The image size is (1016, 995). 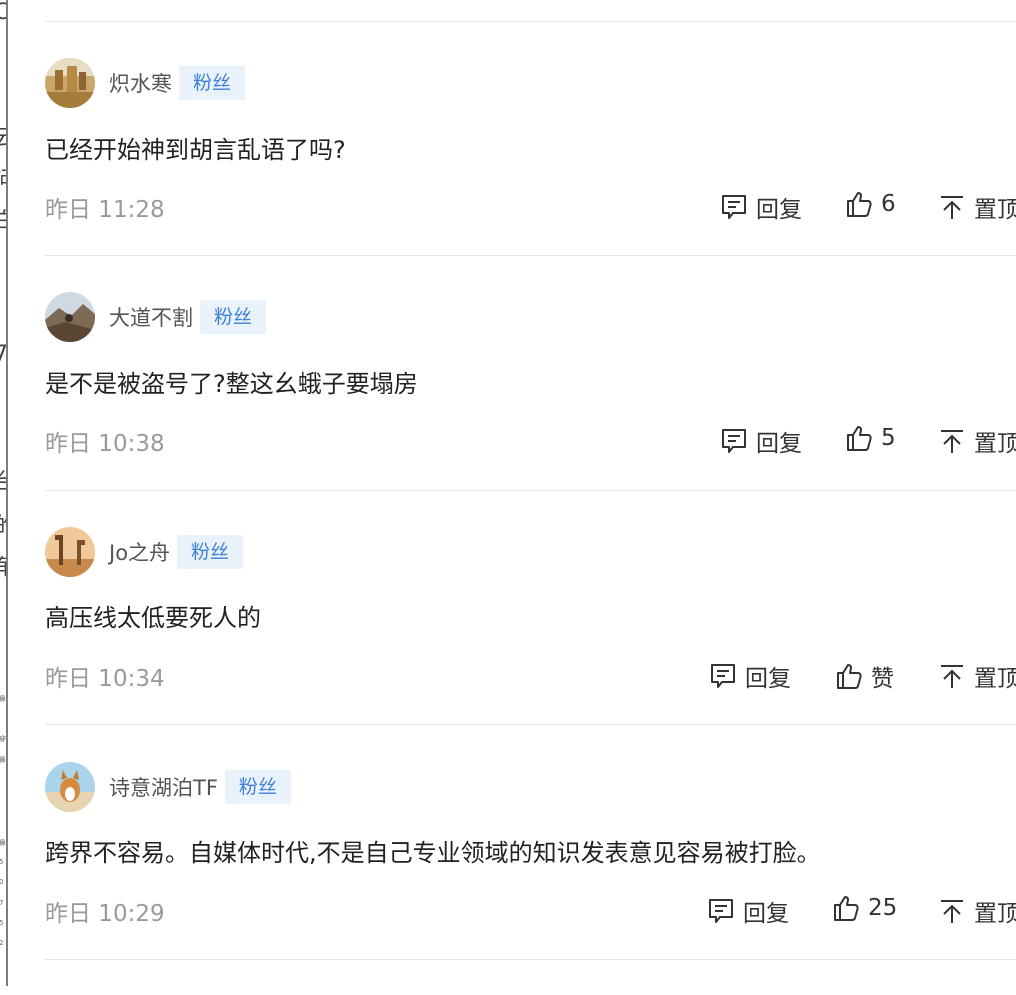 What do you see at coordinates (883, 908) in the screenshot?
I see `like-count: 25` at bounding box center [883, 908].